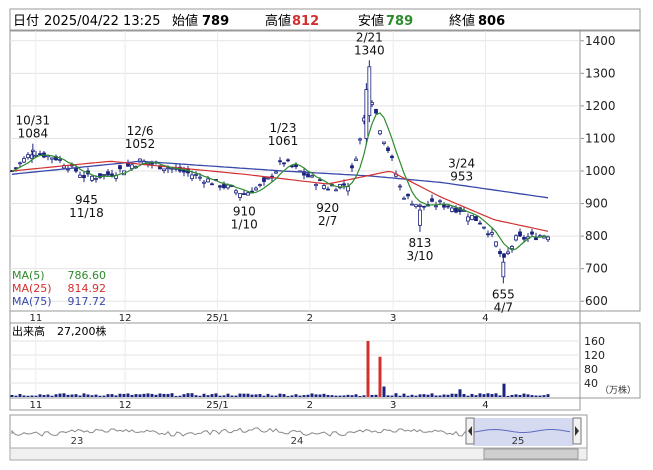  I want to click on open-value: 789, so click(215, 21).